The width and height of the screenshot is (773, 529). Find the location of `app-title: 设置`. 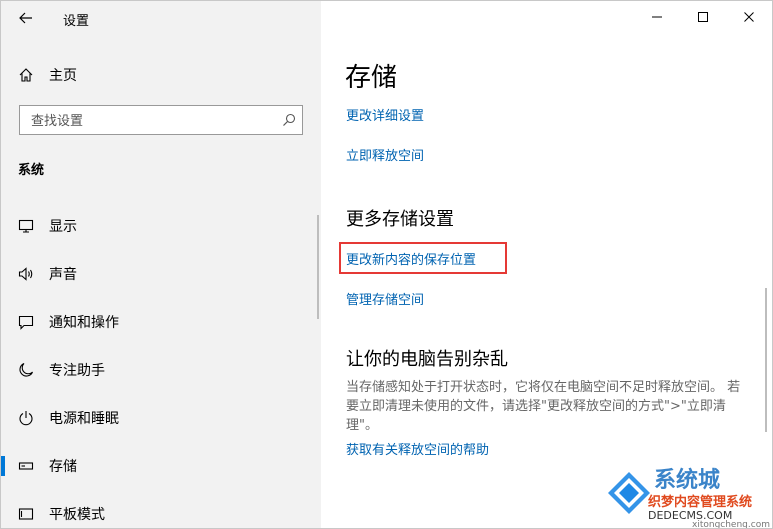

app-title: 设置 is located at coordinates (76, 21).